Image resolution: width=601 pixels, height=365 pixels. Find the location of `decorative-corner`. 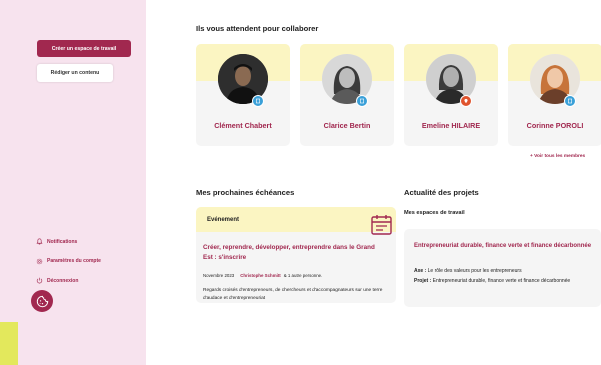

decorative-corner is located at coordinates (9, 343).